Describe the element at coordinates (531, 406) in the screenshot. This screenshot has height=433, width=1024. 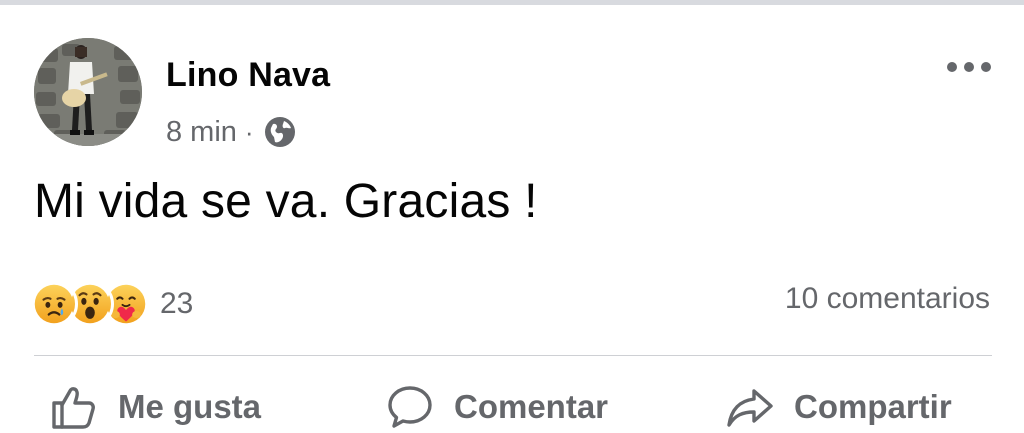
I see `comment-label: Comentar` at that location.